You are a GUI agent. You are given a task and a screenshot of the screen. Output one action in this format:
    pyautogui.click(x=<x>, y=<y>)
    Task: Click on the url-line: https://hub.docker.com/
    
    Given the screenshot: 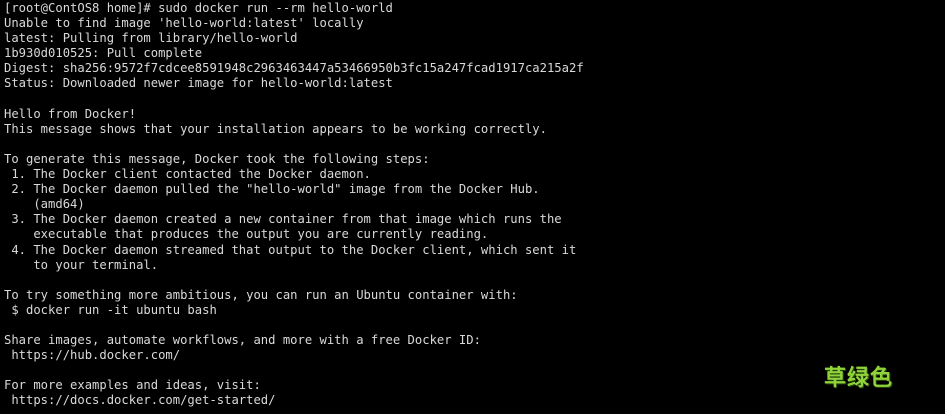 What is the action you would take?
    pyautogui.click(x=92, y=355)
    